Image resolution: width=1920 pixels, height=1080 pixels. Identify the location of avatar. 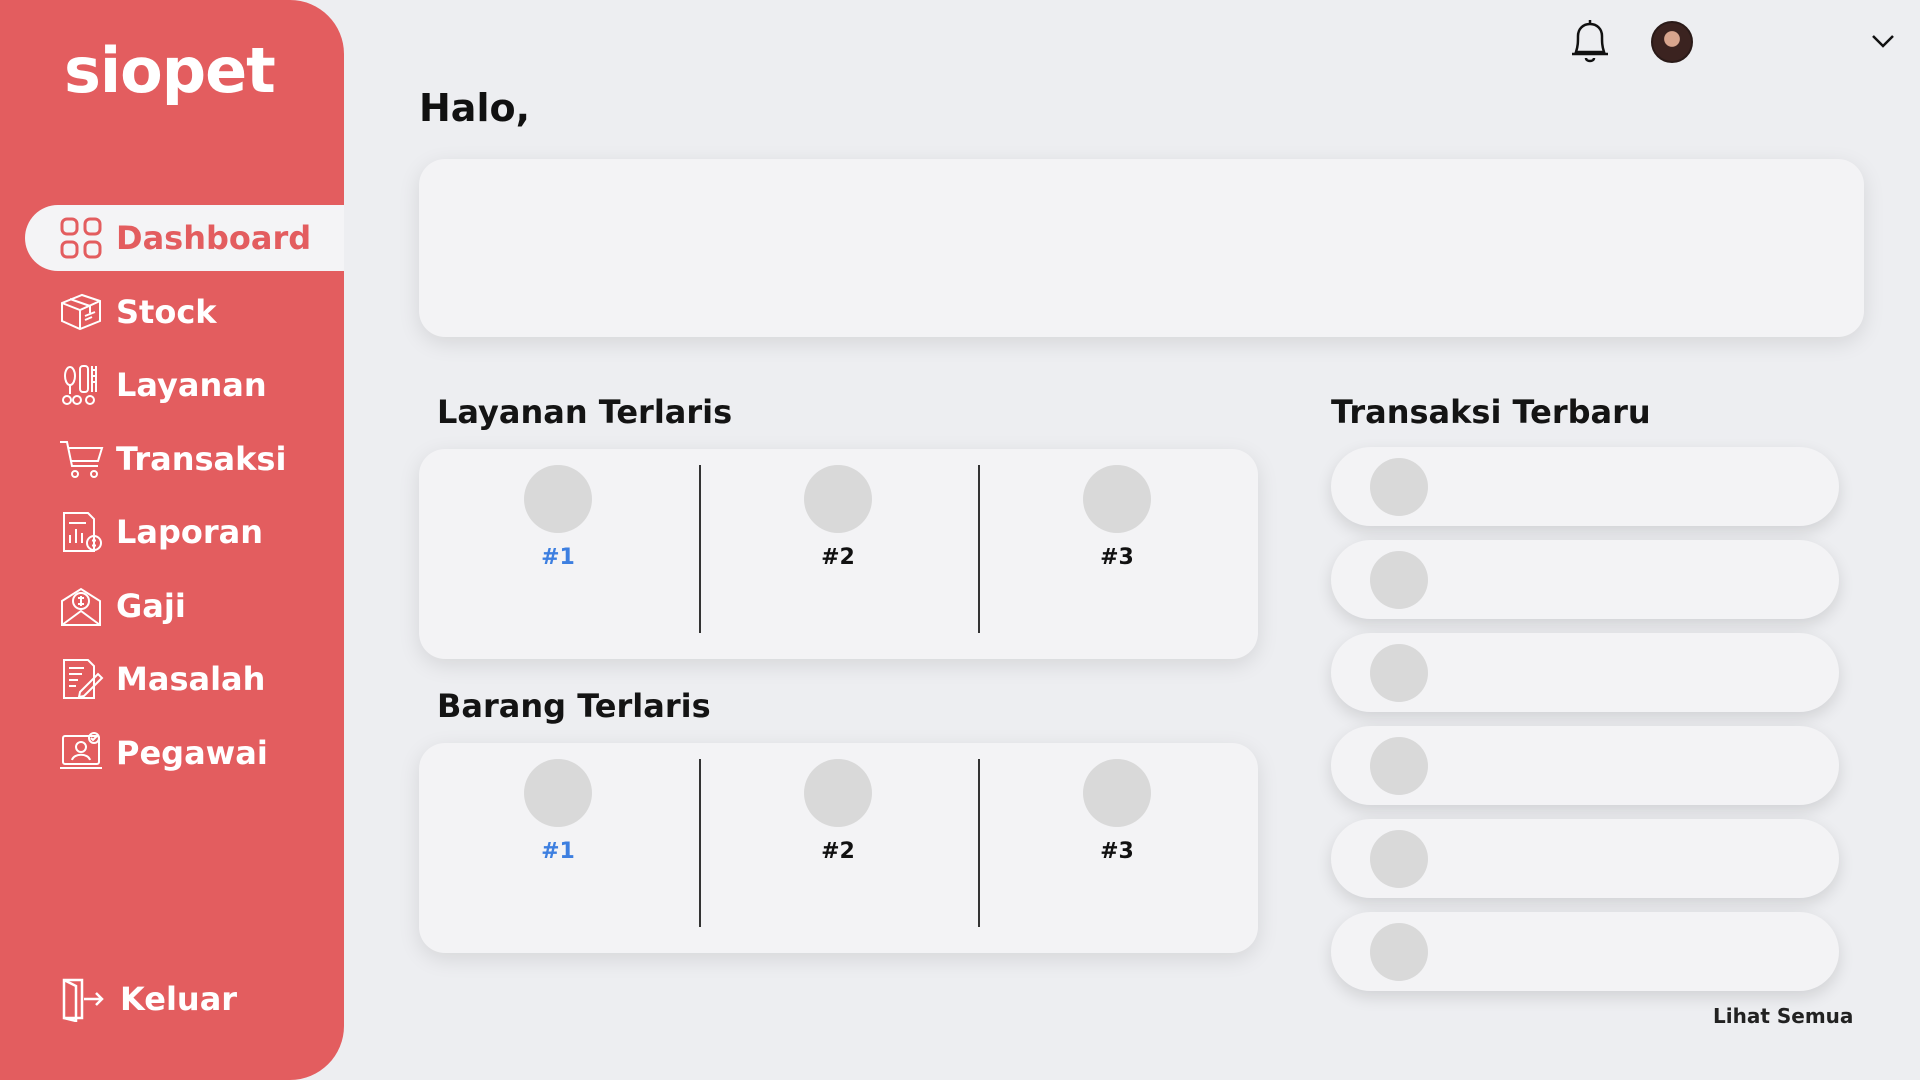
(1672, 42).